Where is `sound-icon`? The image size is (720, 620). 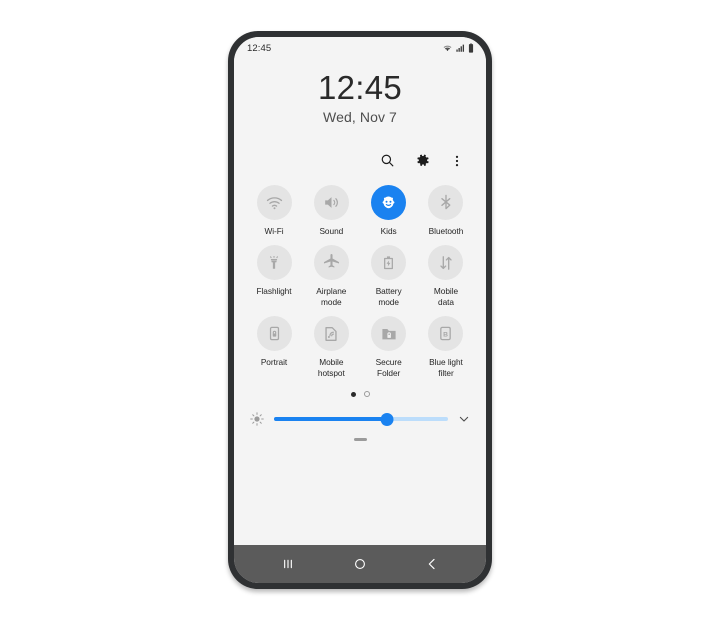 sound-icon is located at coordinates (331, 202).